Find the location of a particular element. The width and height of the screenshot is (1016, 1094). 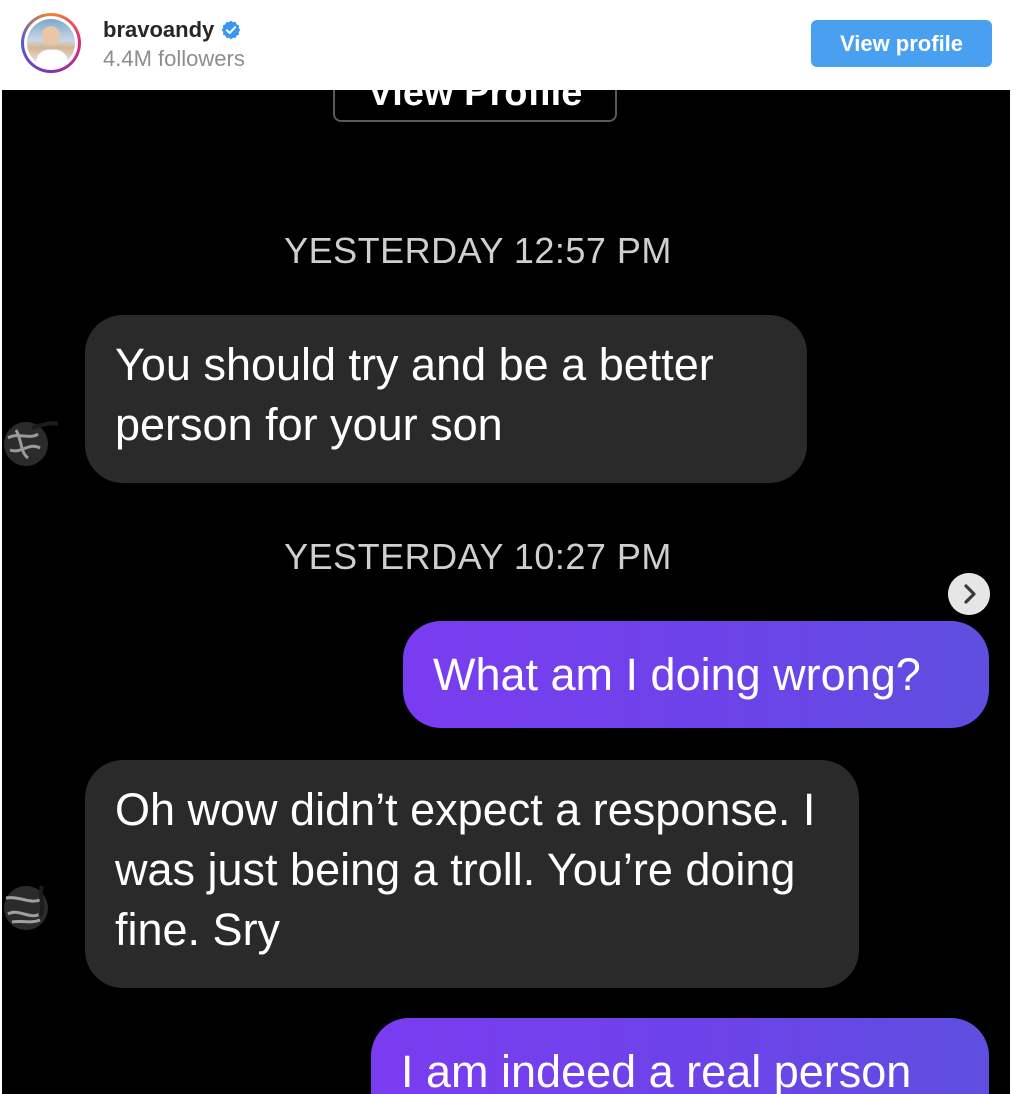

embedded-view-profile-button: View Profile is located at coordinates (475, 106).